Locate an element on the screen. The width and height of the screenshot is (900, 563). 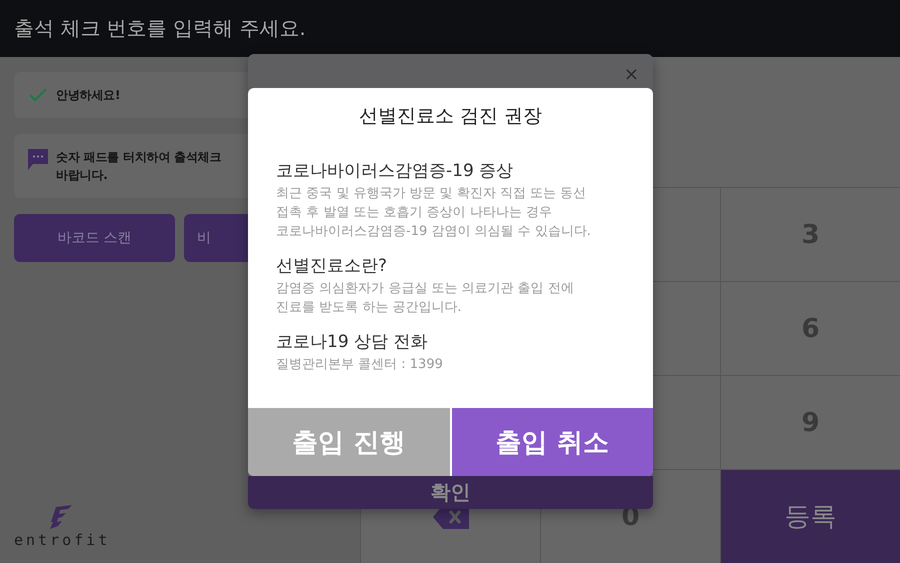
section-text: 접촉 후 발열 또는 호흡기 증상이 나타나는 경우 is located at coordinates (414, 213).